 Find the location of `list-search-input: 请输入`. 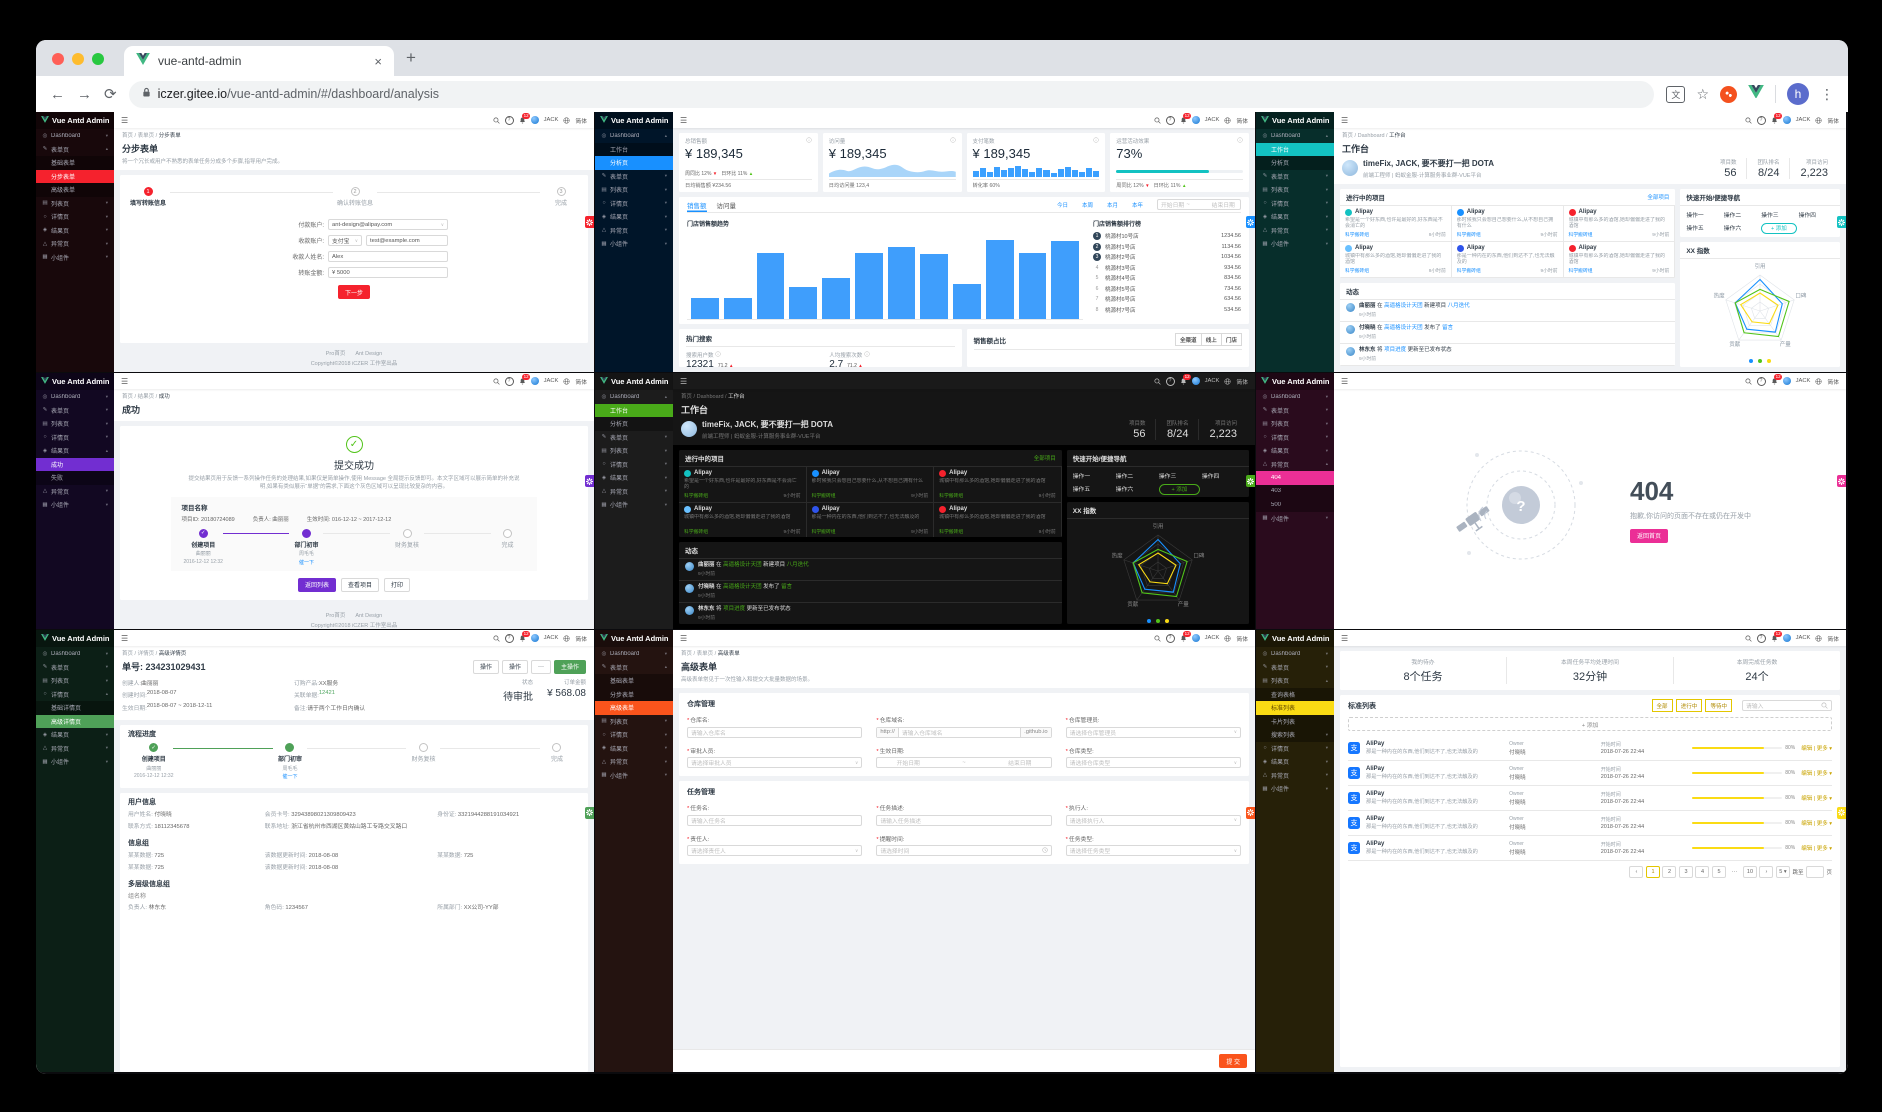

list-search-input: 请输入 is located at coordinates (1787, 705).